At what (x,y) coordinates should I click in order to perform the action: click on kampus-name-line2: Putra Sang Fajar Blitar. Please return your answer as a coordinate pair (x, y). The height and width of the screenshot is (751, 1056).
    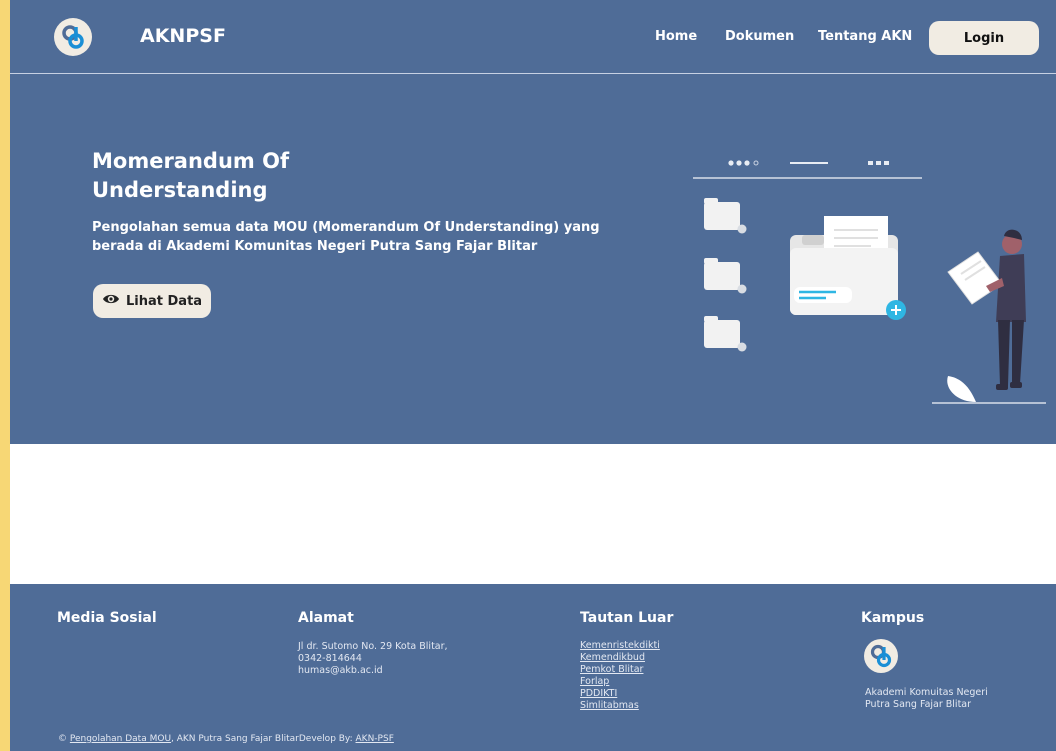
    Looking at the image, I should click on (918, 704).